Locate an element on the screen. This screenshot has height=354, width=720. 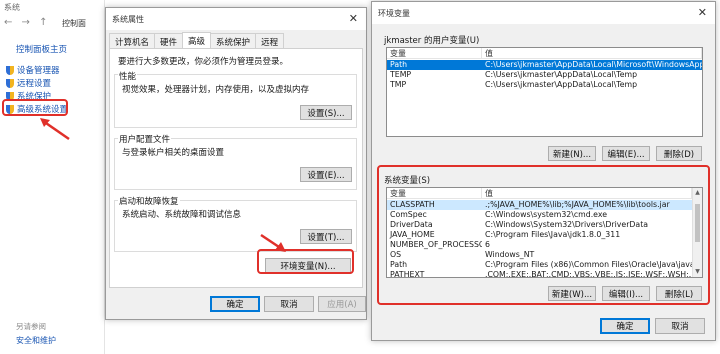
table-header: 变量 值 is located at coordinates (544, 53).